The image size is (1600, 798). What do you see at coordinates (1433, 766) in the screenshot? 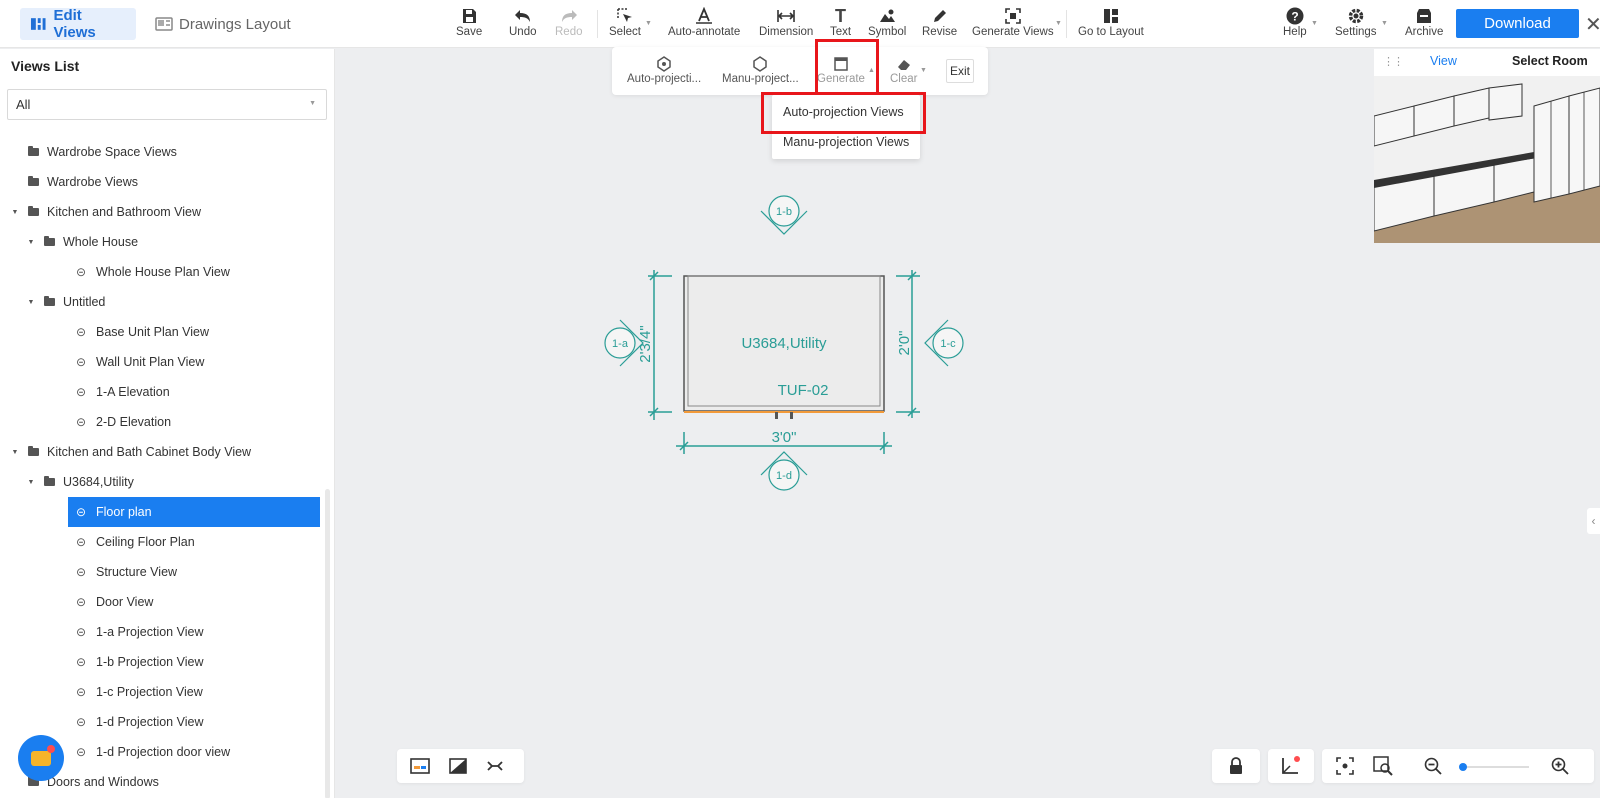
I see `zoom-out-icon` at bounding box center [1433, 766].